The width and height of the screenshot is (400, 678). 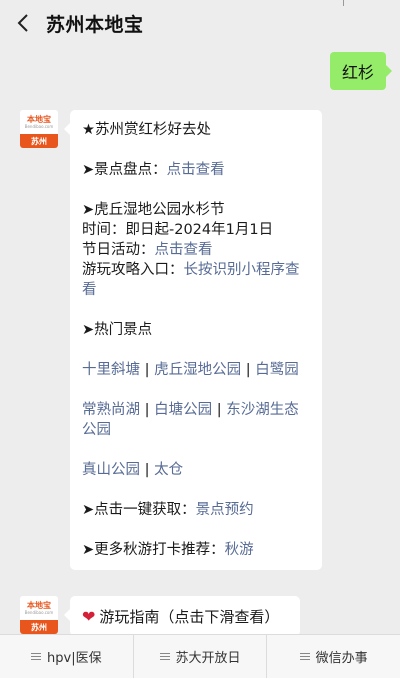 I want to click on menu-divider, so click(x=343, y=3).